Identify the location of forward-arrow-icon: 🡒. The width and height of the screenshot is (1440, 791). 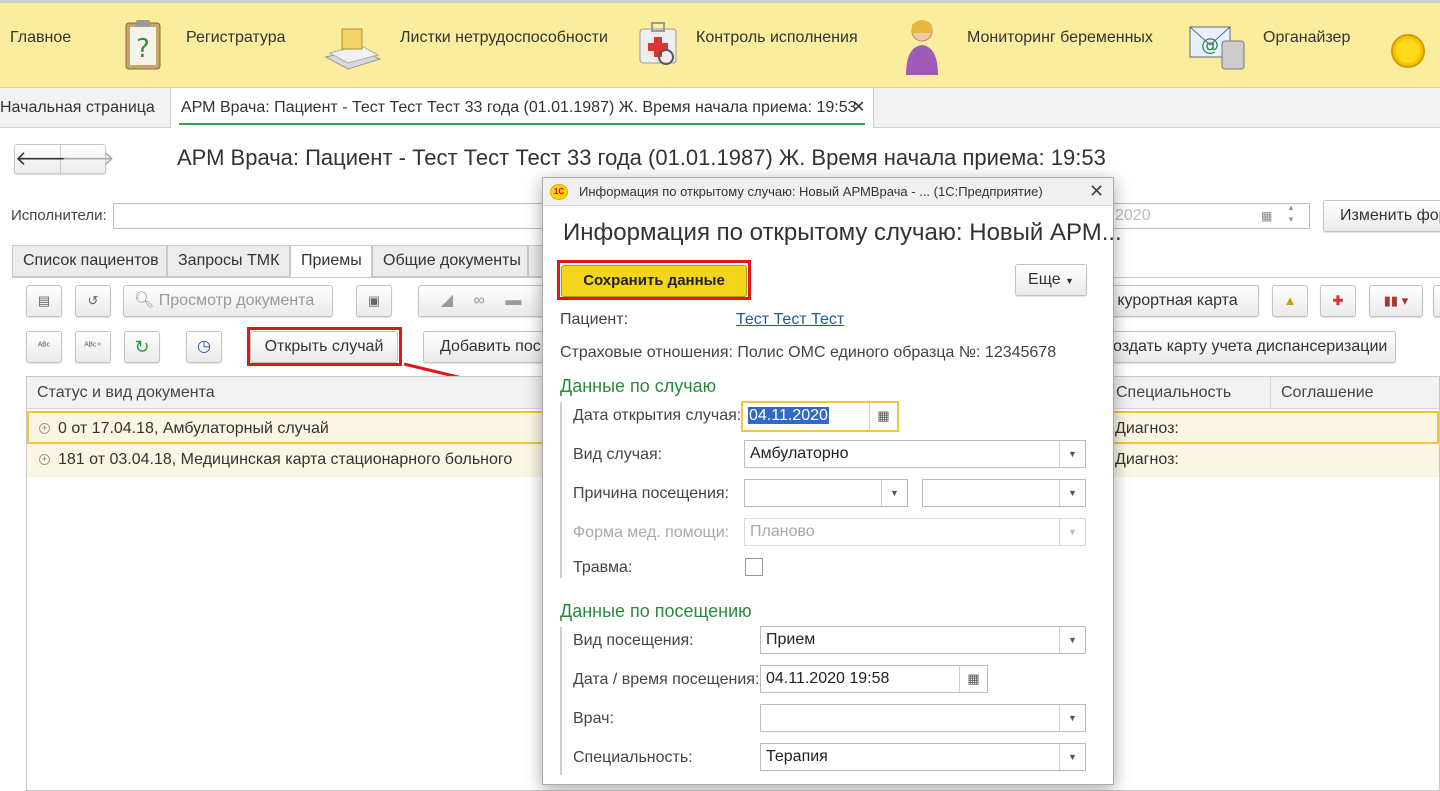
(88, 159).